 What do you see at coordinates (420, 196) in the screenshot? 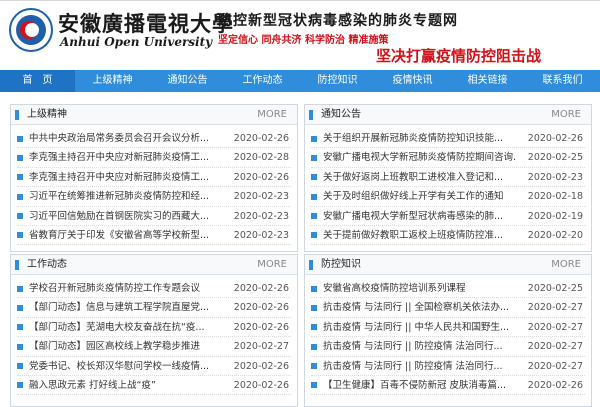
I see `news-title-link: 关于及时组织做好线上开学有关工作的通知` at bounding box center [420, 196].